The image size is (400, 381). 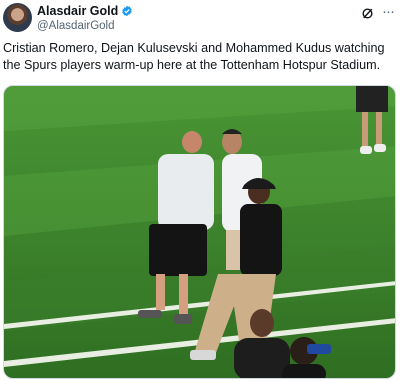 What do you see at coordinates (77, 11) in the screenshot?
I see `author-display-name: Alasdair Gold` at bounding box center [77, 11].